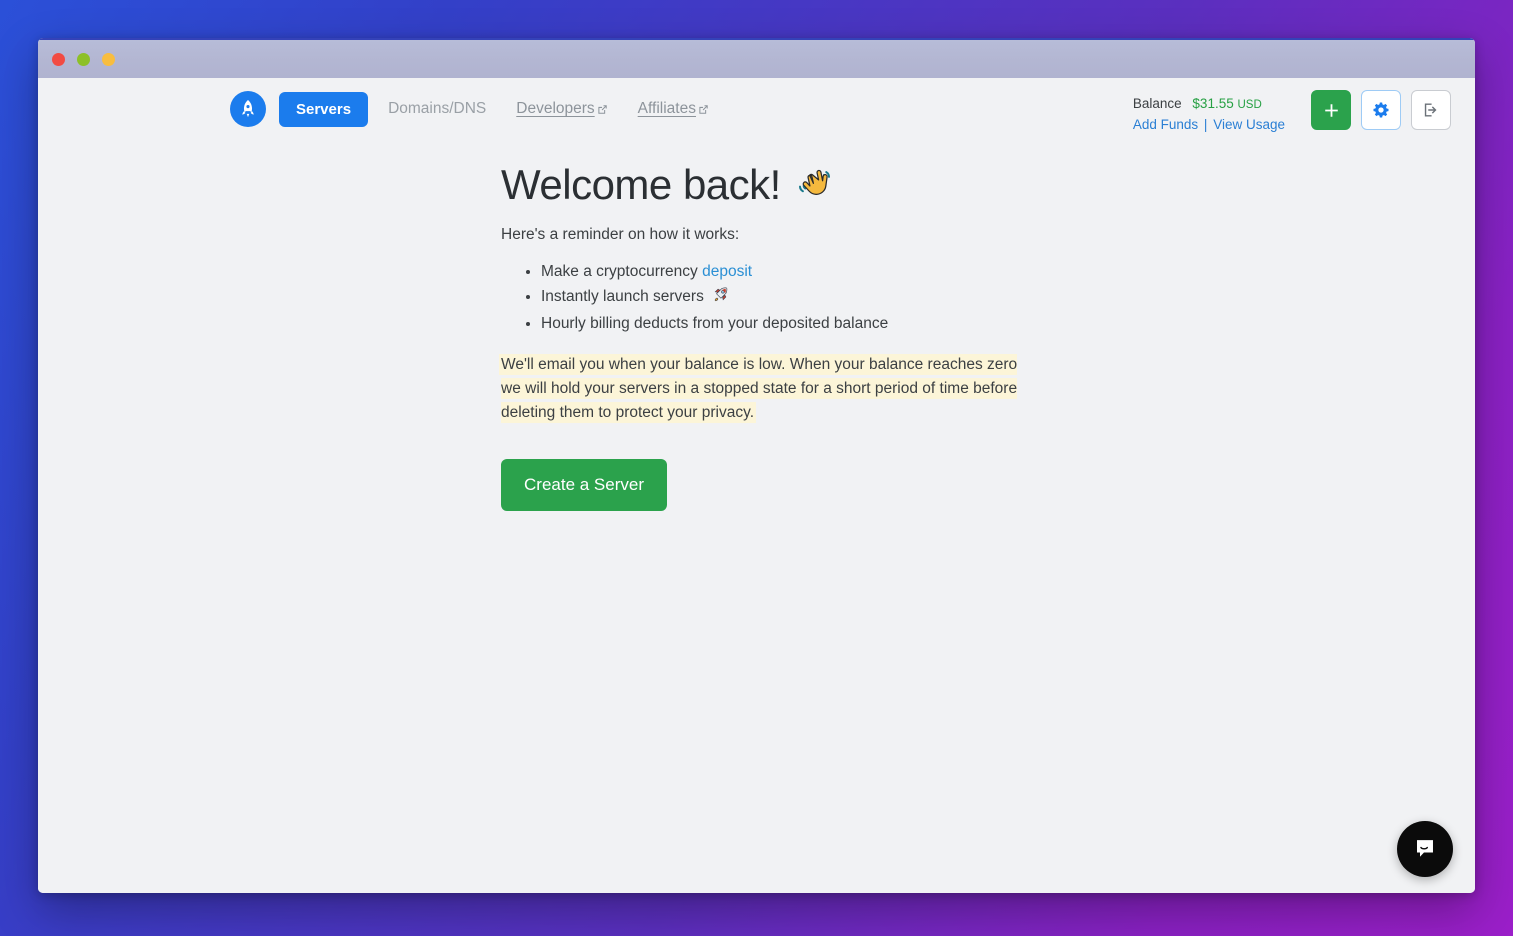  I want to click on balance-label: Balance, so click(1157, 103).